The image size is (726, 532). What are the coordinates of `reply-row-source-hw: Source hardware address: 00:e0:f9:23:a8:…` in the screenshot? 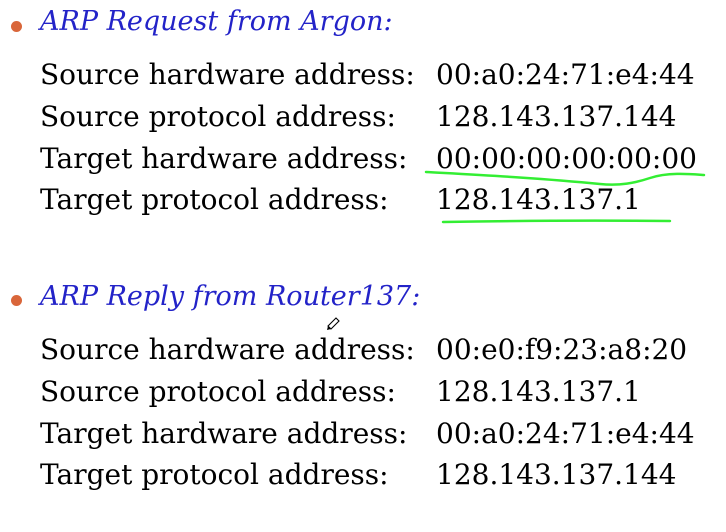 It's located at (363, 350).